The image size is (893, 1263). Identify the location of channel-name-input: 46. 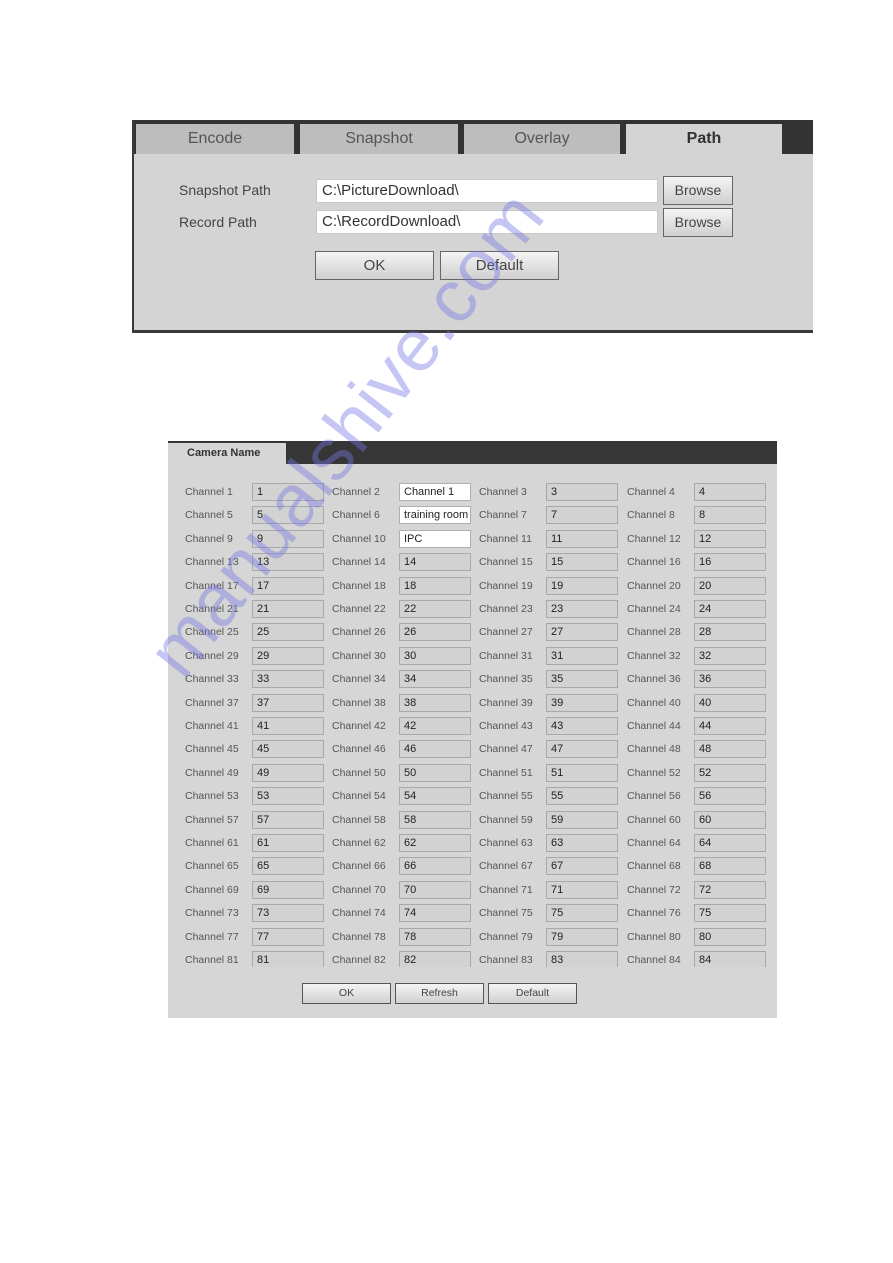
(435, 749).